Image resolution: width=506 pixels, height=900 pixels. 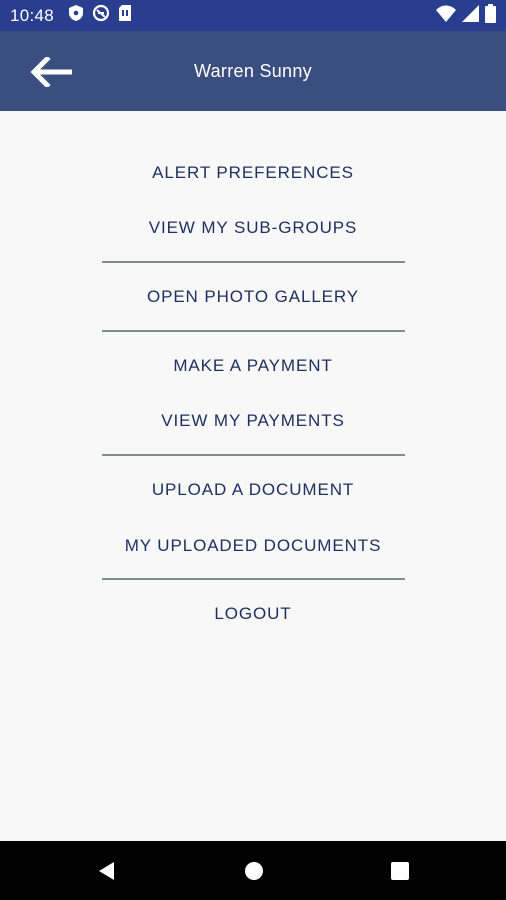 I want to click on make-payment-button: MAKE A PAYMENT, so click(x=253, y=366).